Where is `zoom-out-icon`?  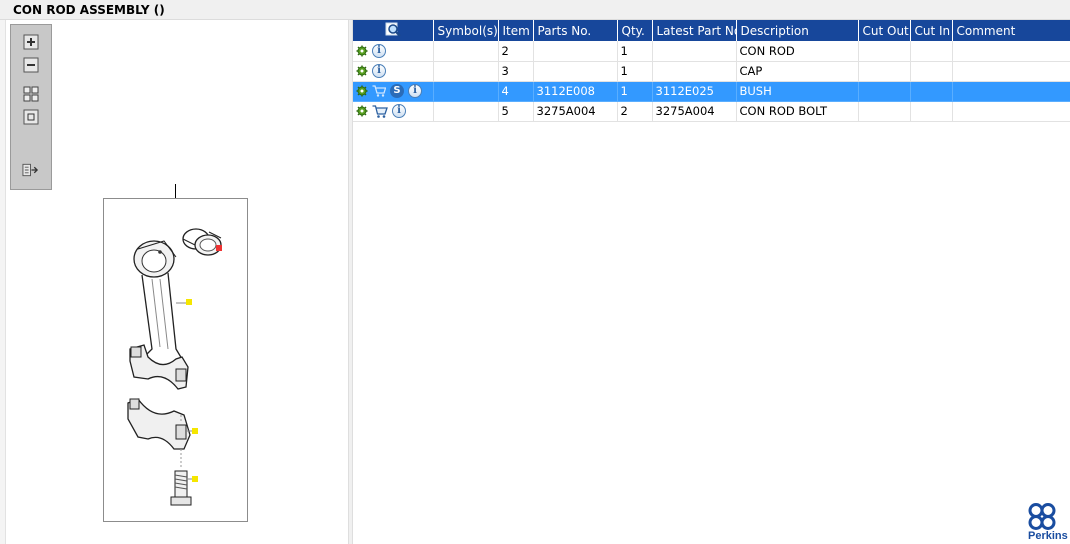
zoom-out-icon is located at coordinates (30, 64).